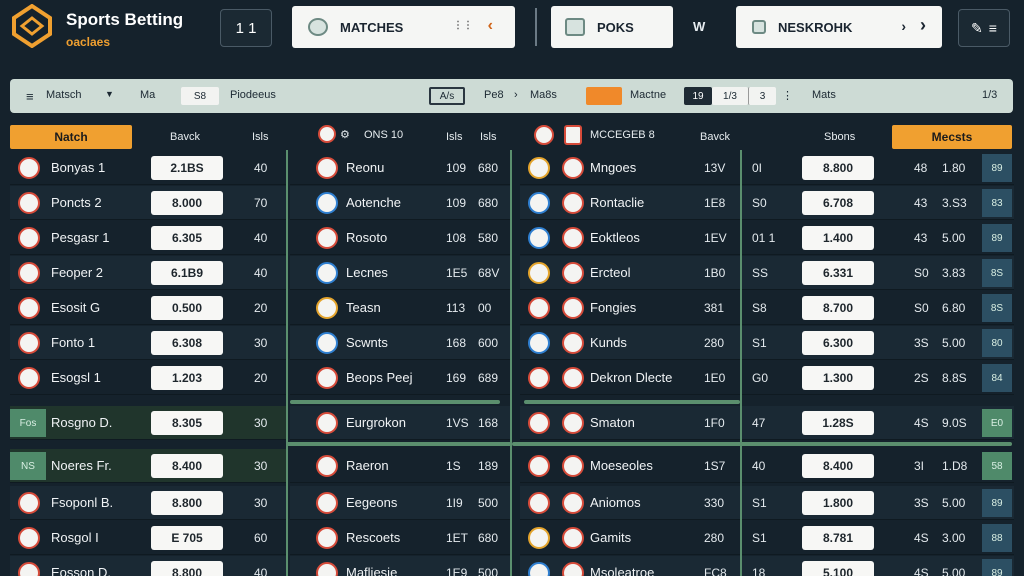  What do you see at coordinates (246, 28) in the screenshot?
I see `counter-button: 1 1` at bounding box center [246, 28].